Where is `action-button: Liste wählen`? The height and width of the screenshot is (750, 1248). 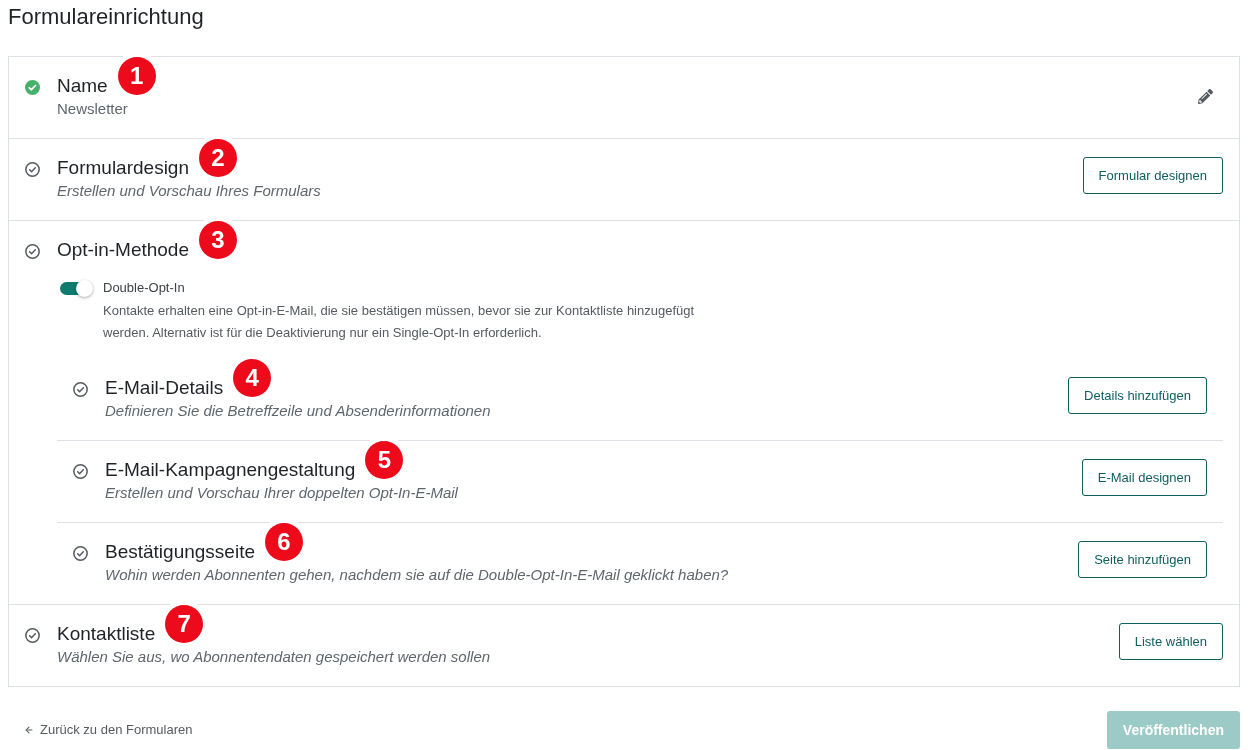
action-button: Liste wählen is located at coordinates (1170, 641).